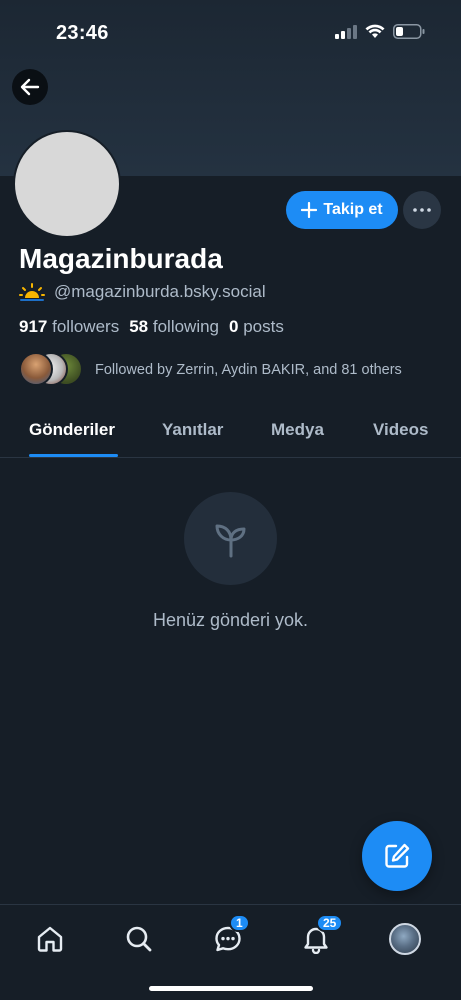  I want to click on nav-search, so click(139, 939).